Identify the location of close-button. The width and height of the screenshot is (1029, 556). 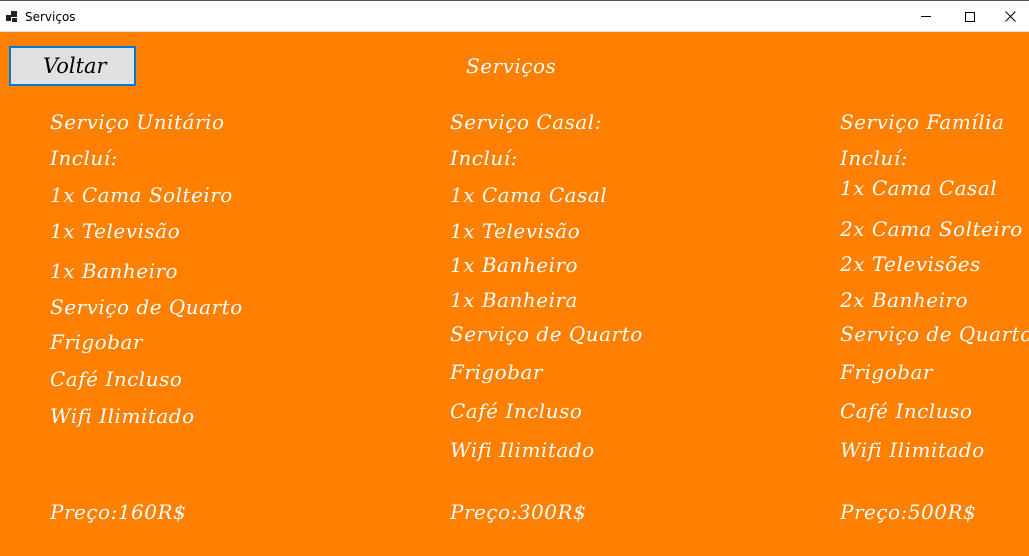
(1010, 16).